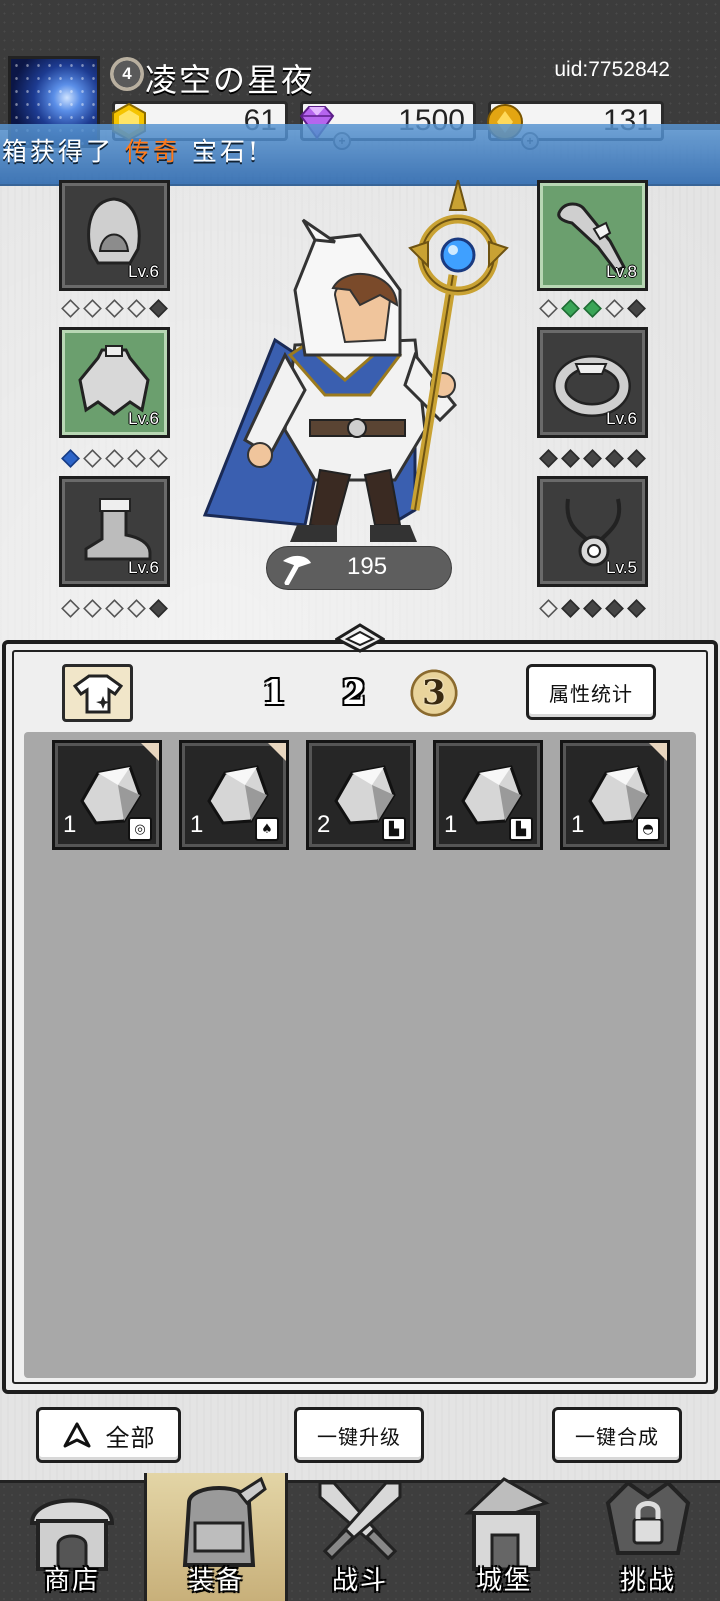 This screenshot has width=720, height=1601. I want to click on shop-icon, so click(72, 1534).